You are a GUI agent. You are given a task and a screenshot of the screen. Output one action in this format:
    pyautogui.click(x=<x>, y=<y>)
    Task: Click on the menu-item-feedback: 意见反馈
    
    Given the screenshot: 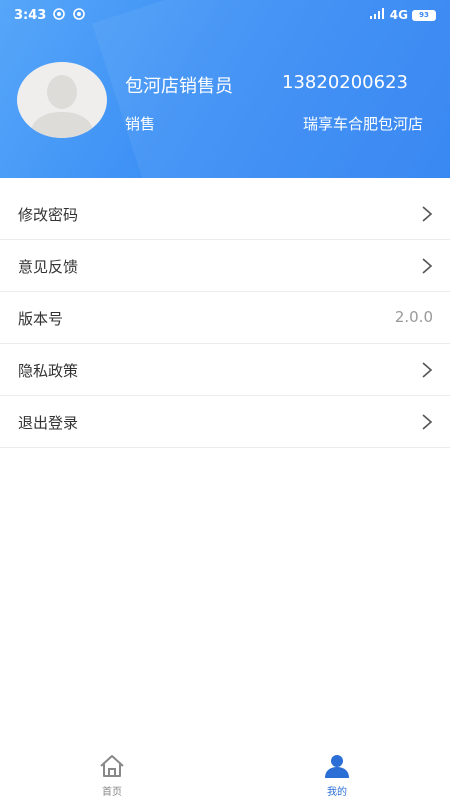 What is the action you would take?
    pyautogui.click(x=225, y=266)
    